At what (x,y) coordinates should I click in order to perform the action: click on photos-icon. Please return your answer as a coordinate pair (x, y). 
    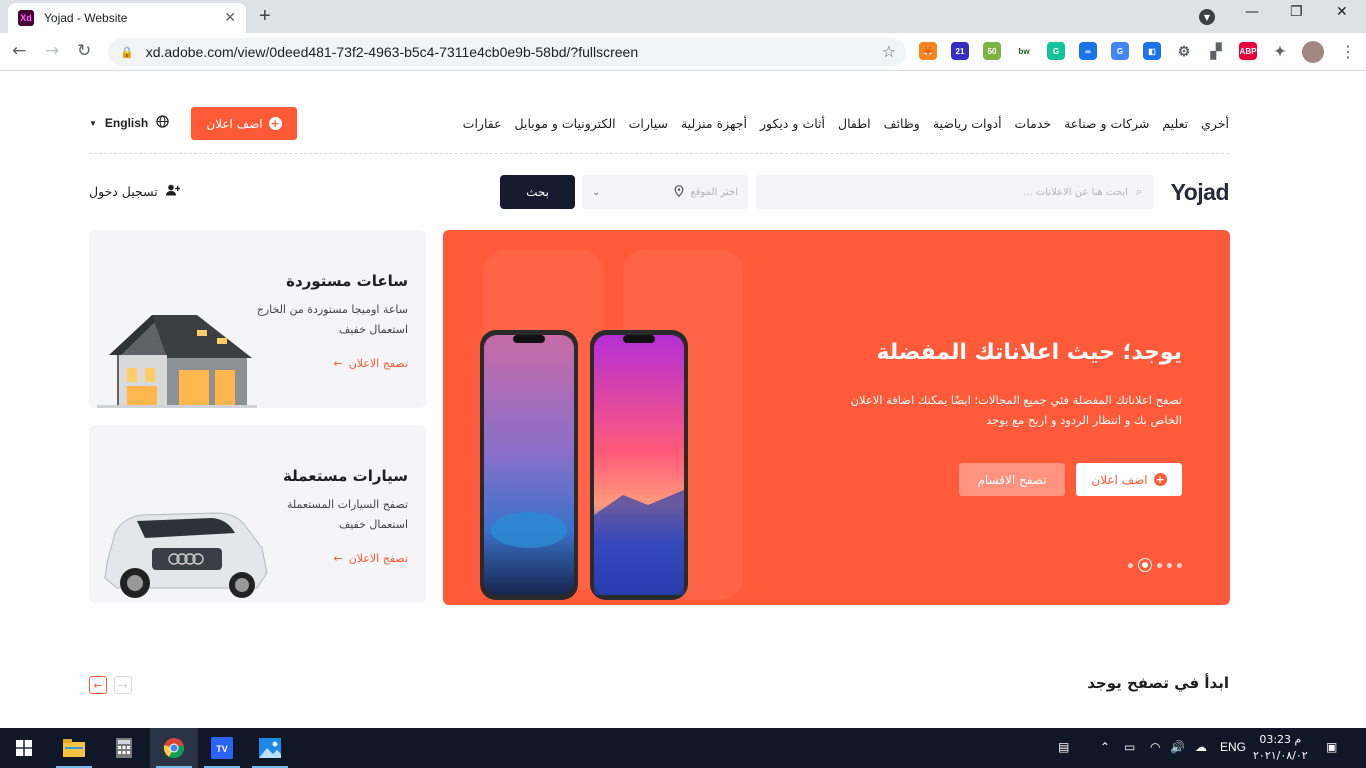
    Looking at the image, I should click on (270, 748).